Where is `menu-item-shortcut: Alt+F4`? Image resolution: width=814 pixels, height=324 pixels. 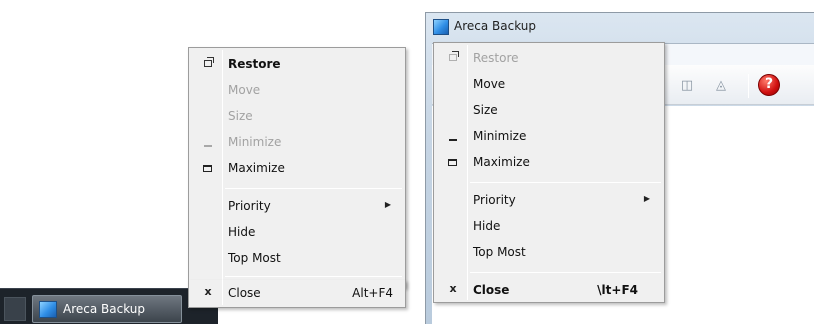 menu-item-shortcut: Alt+F4 is located at coordinates (372, 293).